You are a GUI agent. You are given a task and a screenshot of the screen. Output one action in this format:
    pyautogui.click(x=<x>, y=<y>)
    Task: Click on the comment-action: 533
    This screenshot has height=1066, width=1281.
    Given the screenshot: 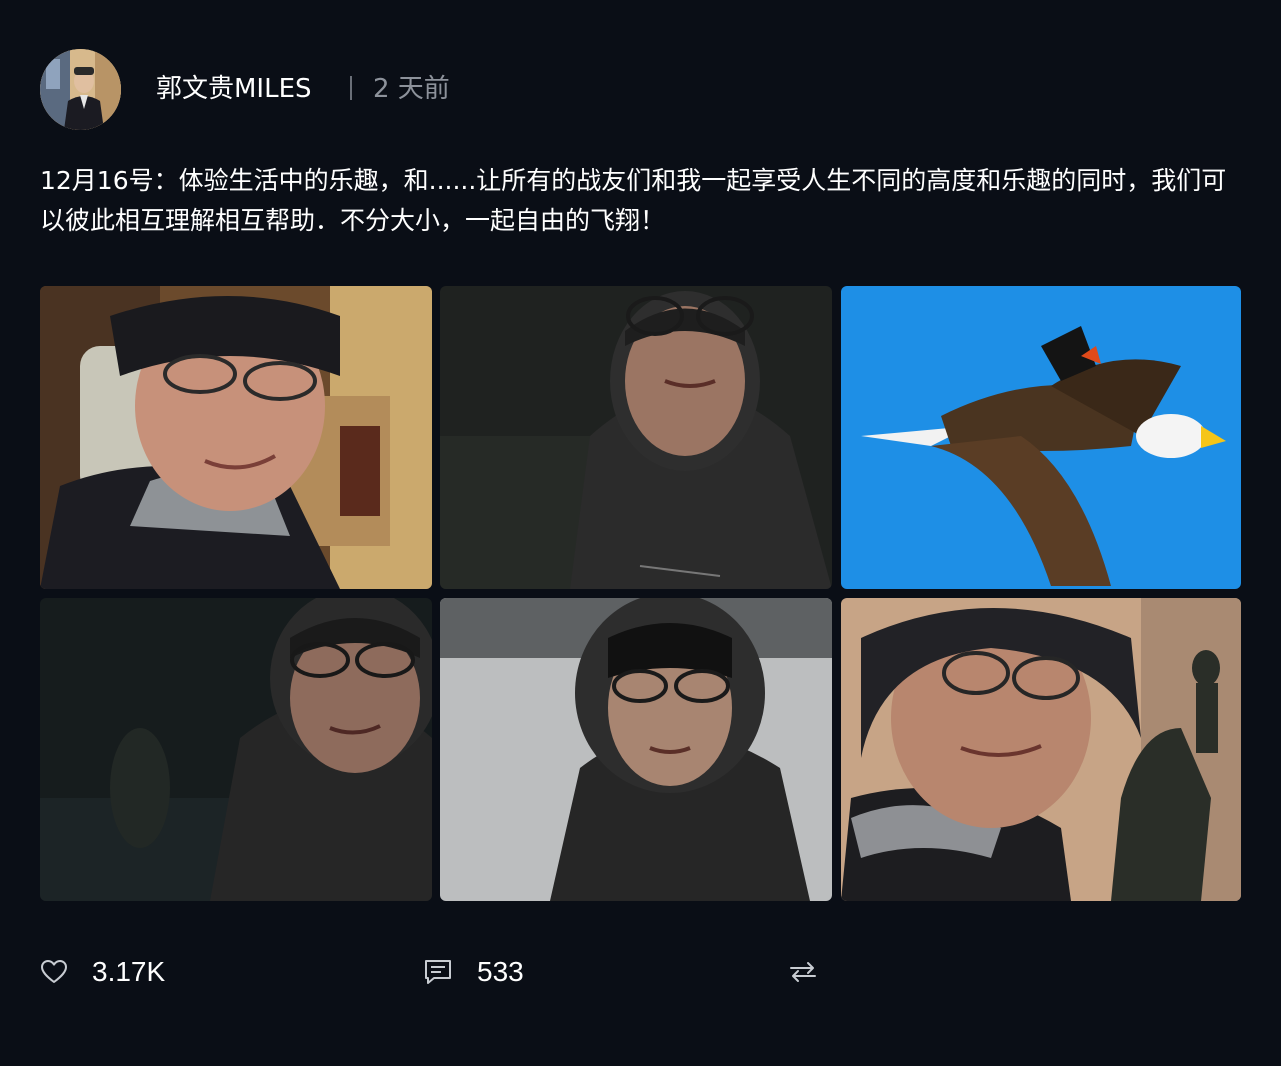 What is the action you would take?
    pyautogui.click(x=473, y=972)
    